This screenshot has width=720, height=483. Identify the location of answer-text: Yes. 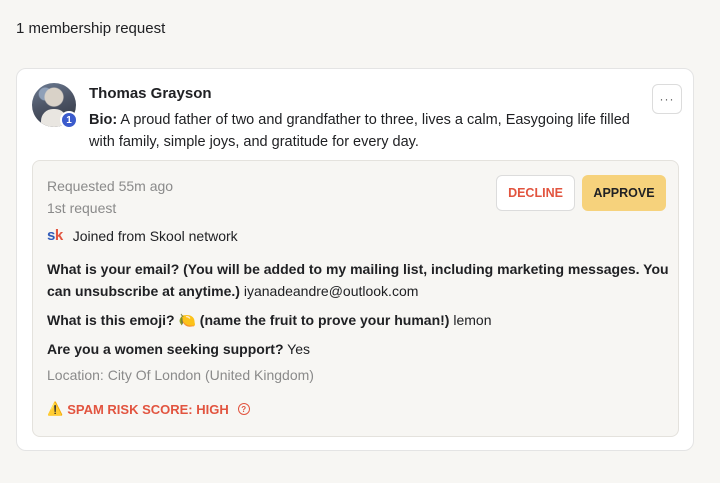
(298, 349).